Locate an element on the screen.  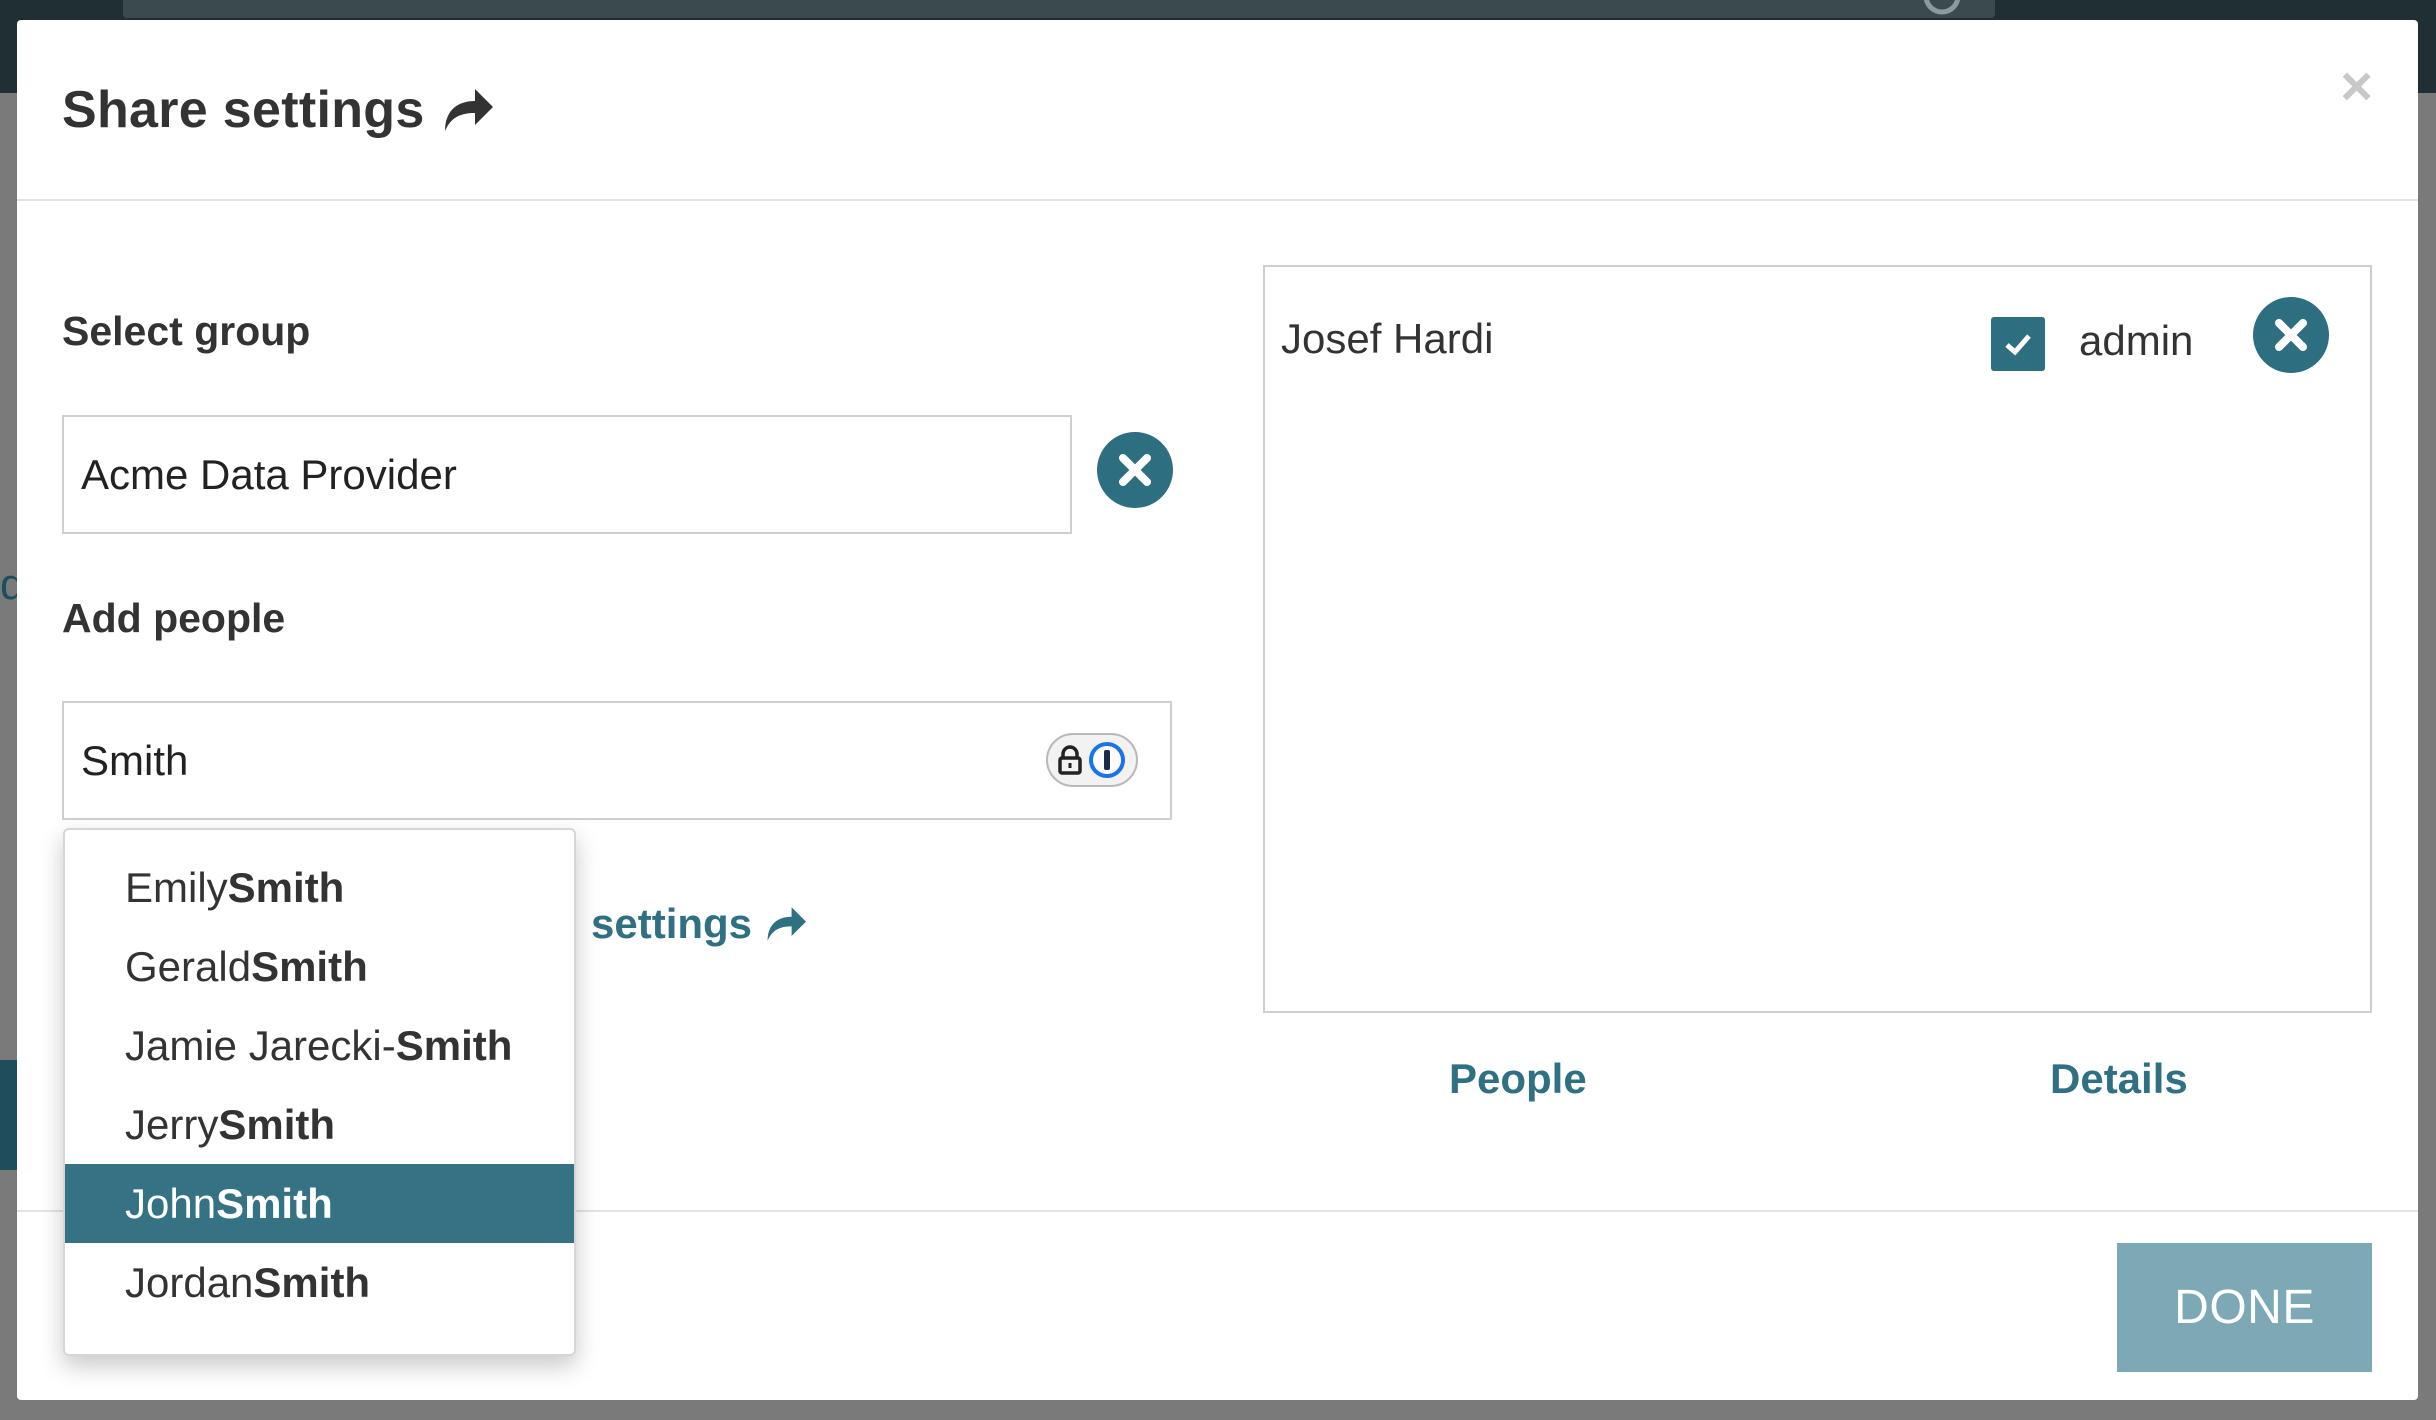
group-input: Acme Data Provider is located at coordinates (567, 474).